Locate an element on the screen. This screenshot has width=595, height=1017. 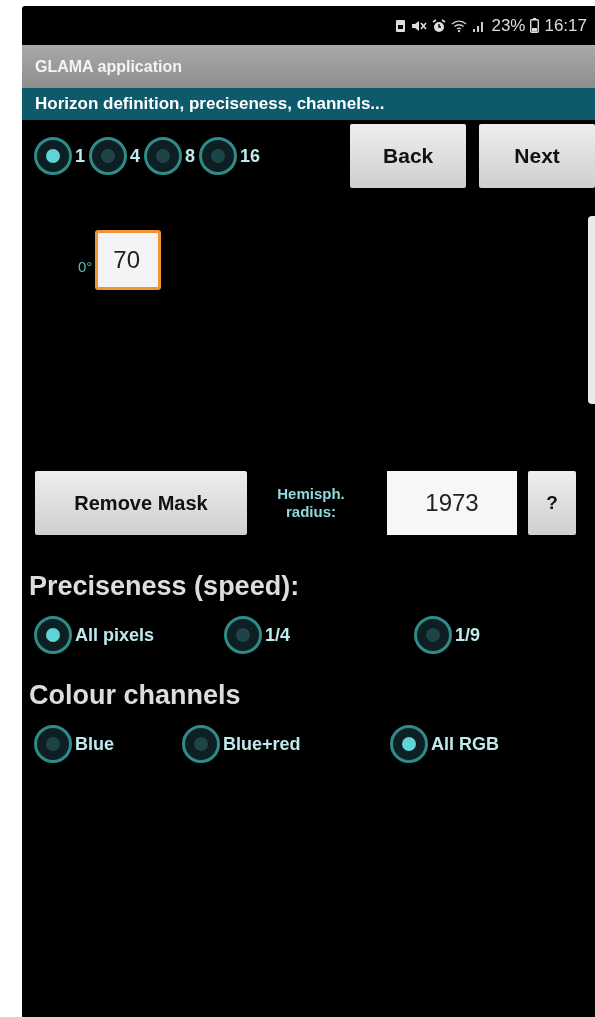
angle-input: 70 is located at coordinates (128, 260).